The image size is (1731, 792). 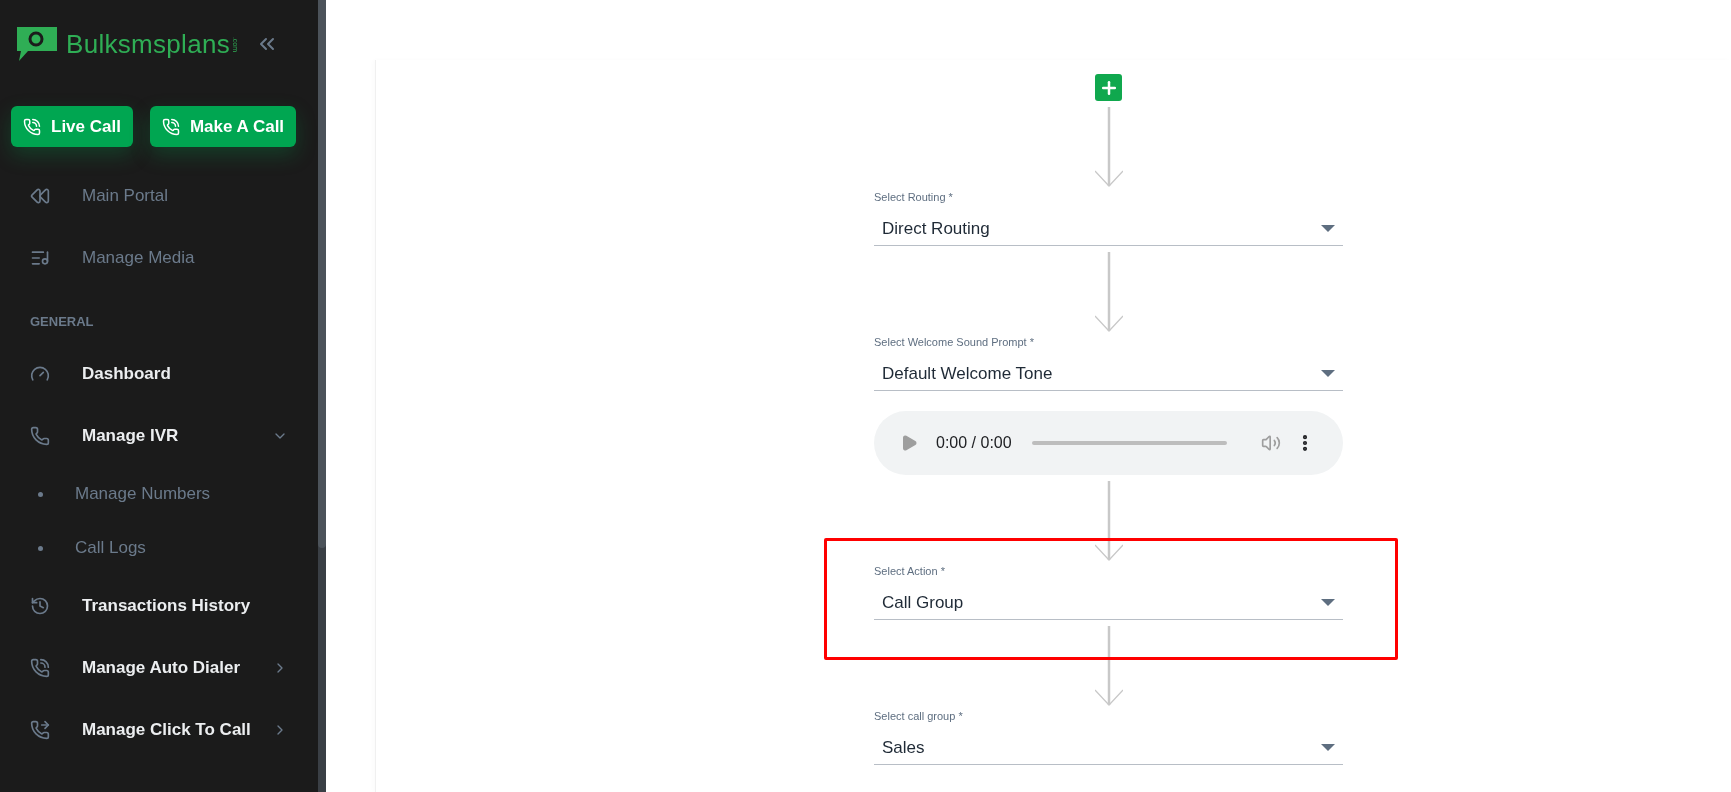 I want to click on nav-item: Manage IVR, so click(x=159, y=436).